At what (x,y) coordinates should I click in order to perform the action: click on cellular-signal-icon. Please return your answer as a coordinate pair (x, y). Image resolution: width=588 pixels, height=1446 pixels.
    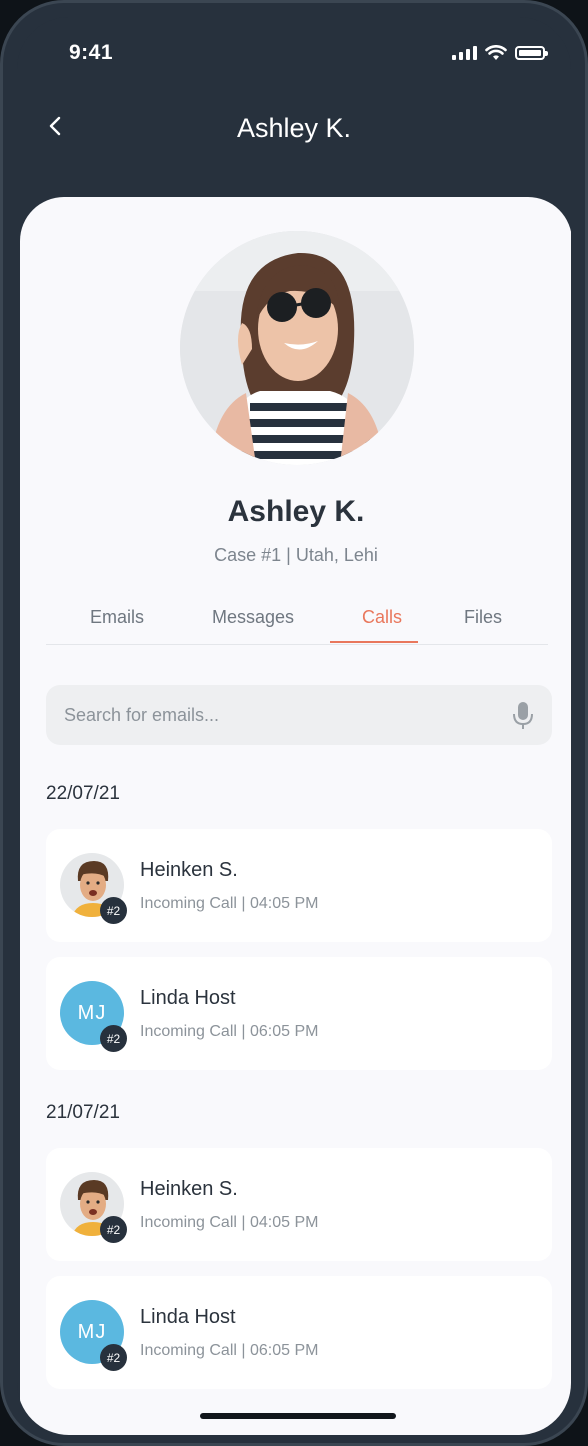
    Looking at the image, I should click on (464, 53).